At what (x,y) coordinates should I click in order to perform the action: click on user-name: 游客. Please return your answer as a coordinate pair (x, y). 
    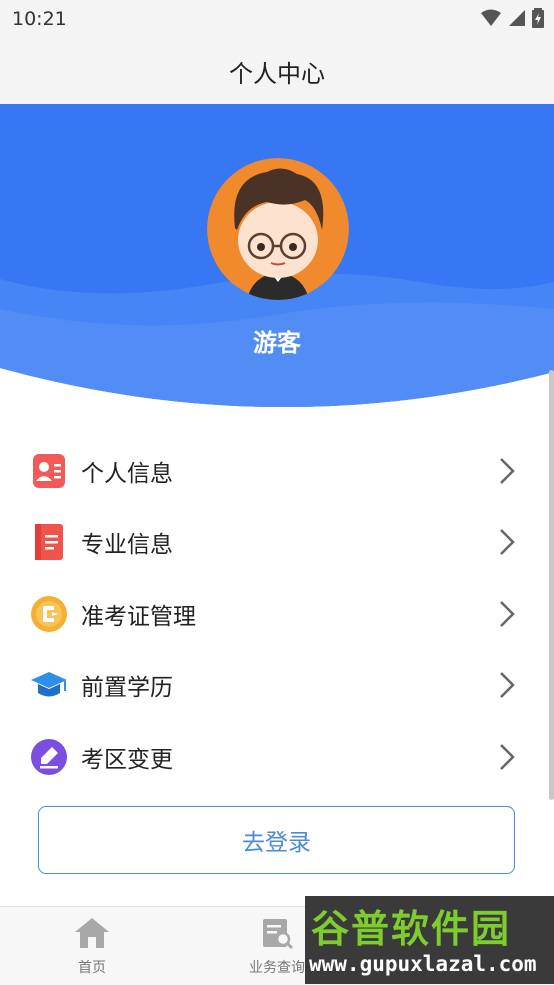
    Looking at the image, I should click on (277, 343).